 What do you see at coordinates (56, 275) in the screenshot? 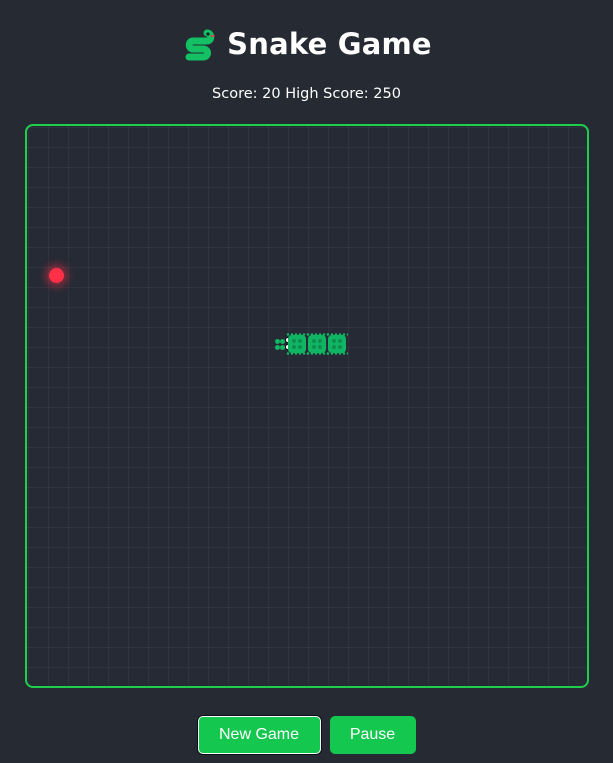
I see `food-pellet` at bounding box center [56, 275].